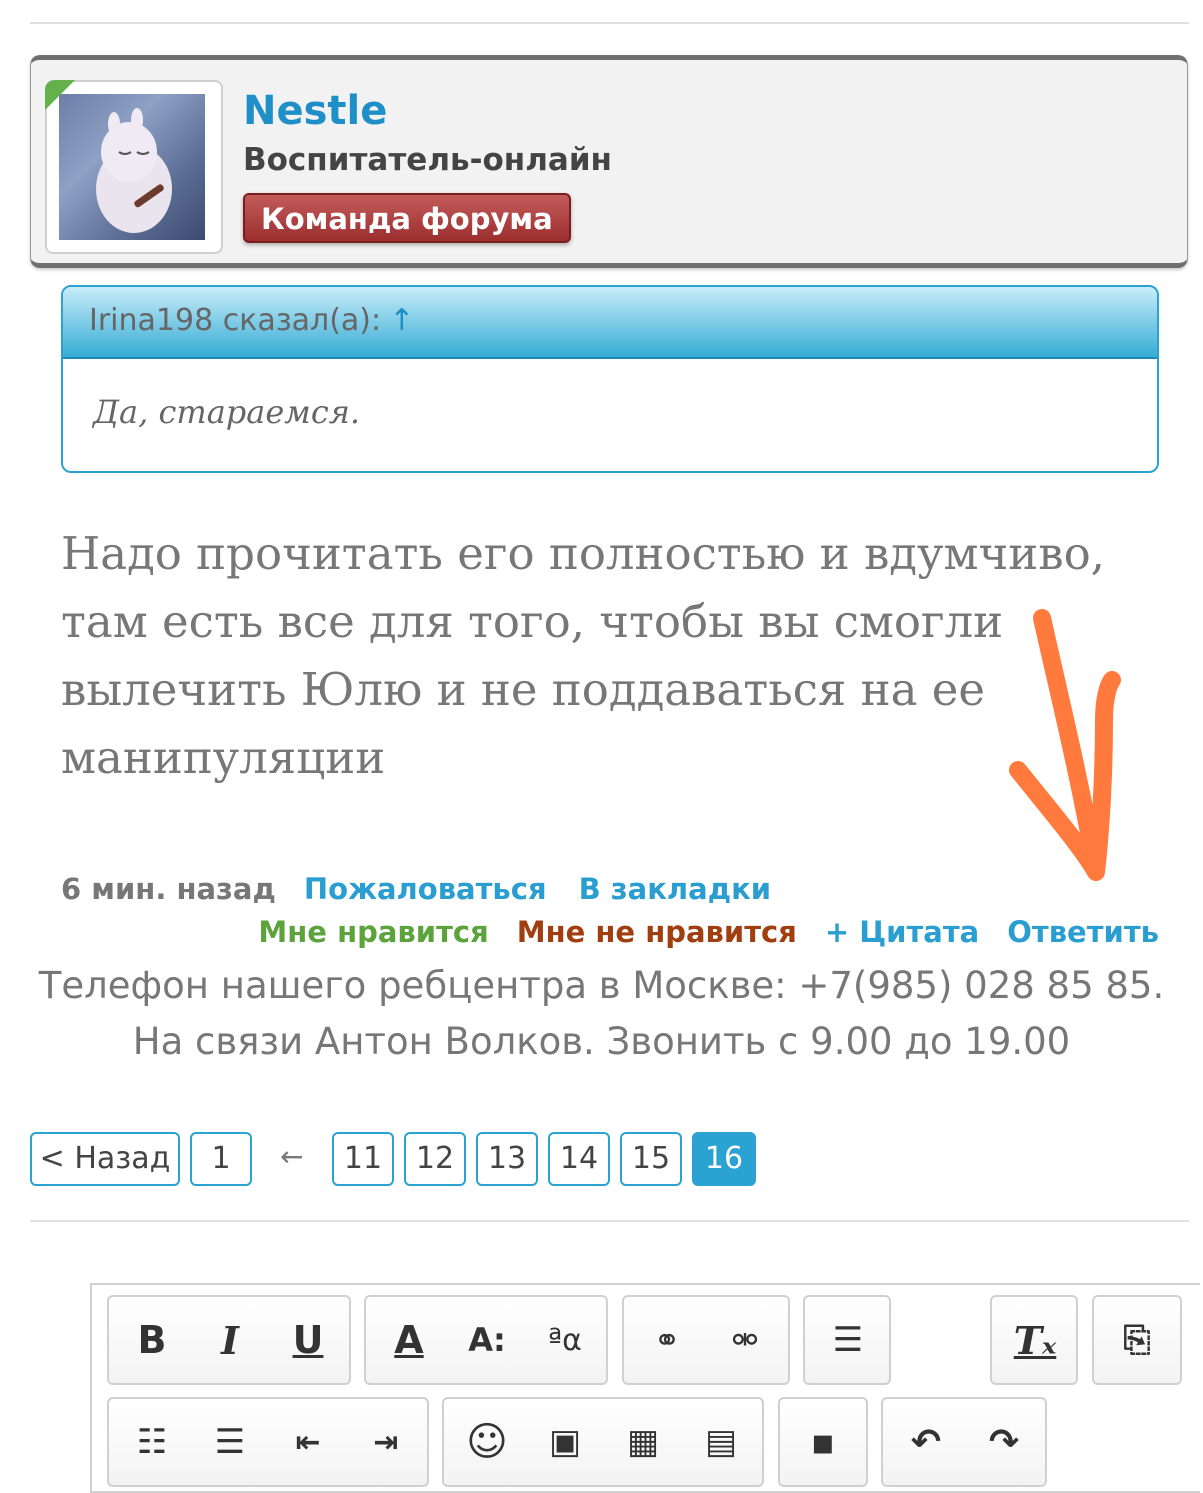 The height and width of the screenshot is (1493, 1203). I want to click on top-divider, so click(609, 23).